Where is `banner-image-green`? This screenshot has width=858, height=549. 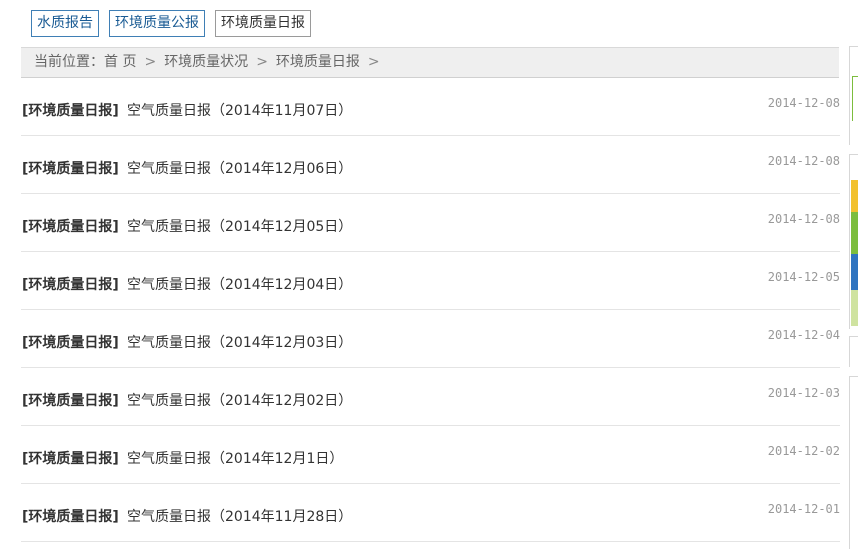 banner-image-green is located at coordinates (854, 233).